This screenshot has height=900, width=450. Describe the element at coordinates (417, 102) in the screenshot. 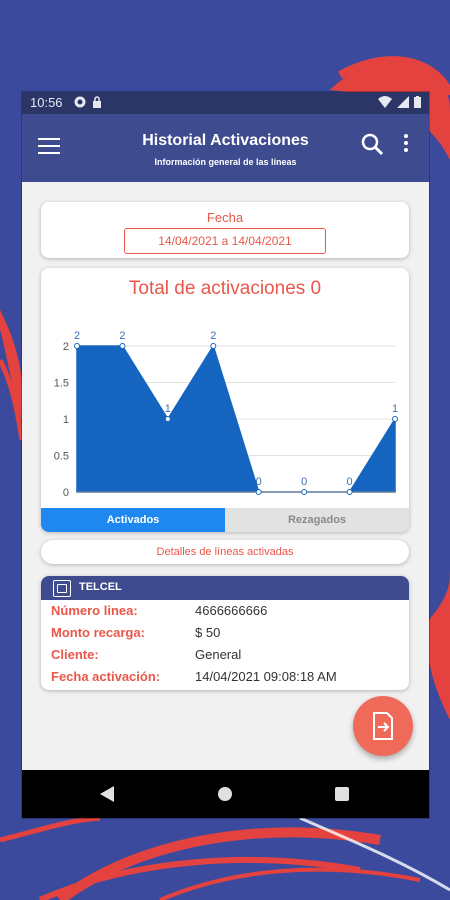

I see `battery-icon` at that location.